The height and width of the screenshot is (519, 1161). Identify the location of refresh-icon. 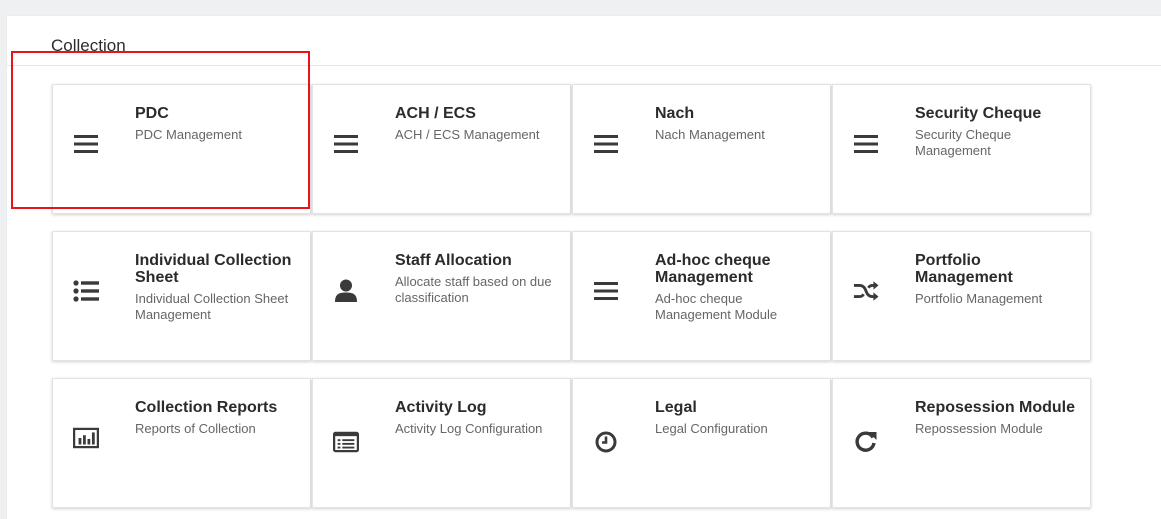
(866, 442).